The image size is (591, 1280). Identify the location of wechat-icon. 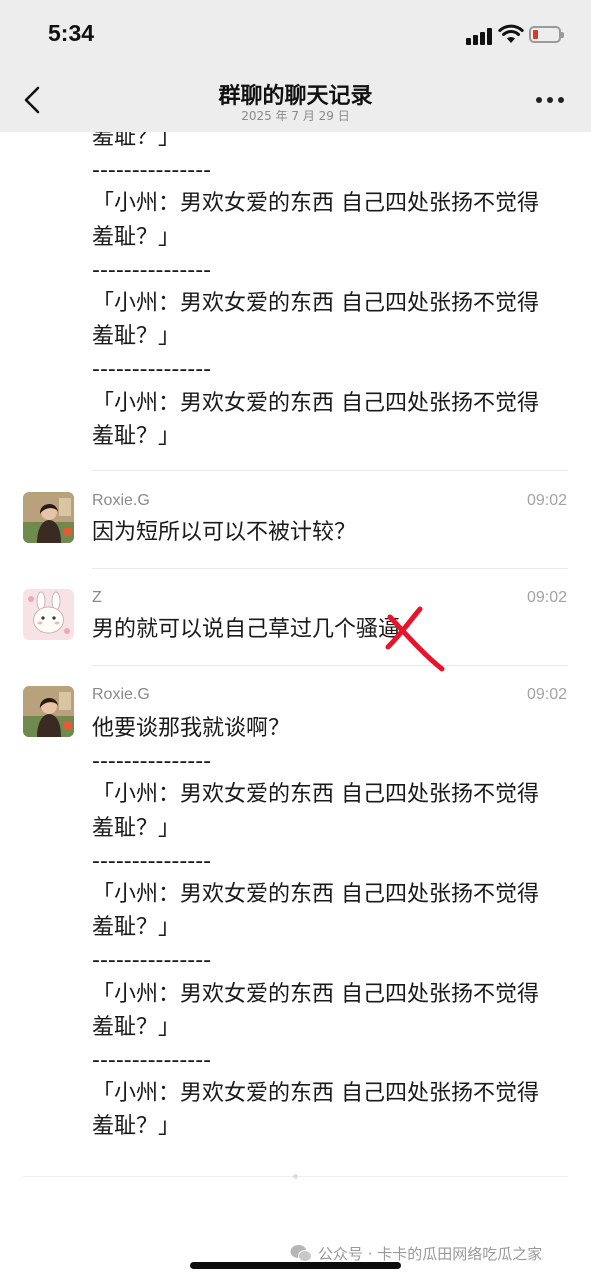
(301, 1253).